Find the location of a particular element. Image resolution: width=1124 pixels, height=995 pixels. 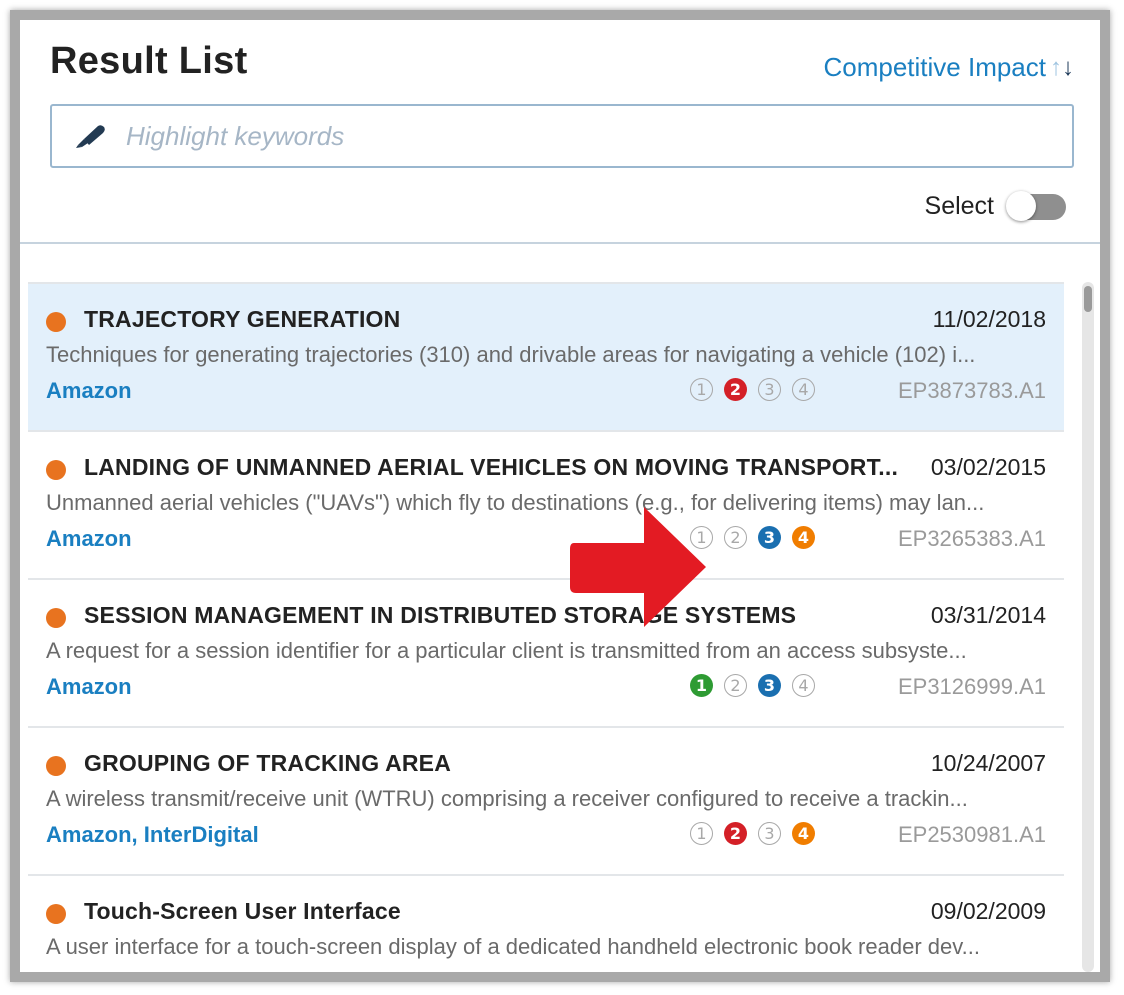

page-title: Result List is located at coordinates (149, 61).